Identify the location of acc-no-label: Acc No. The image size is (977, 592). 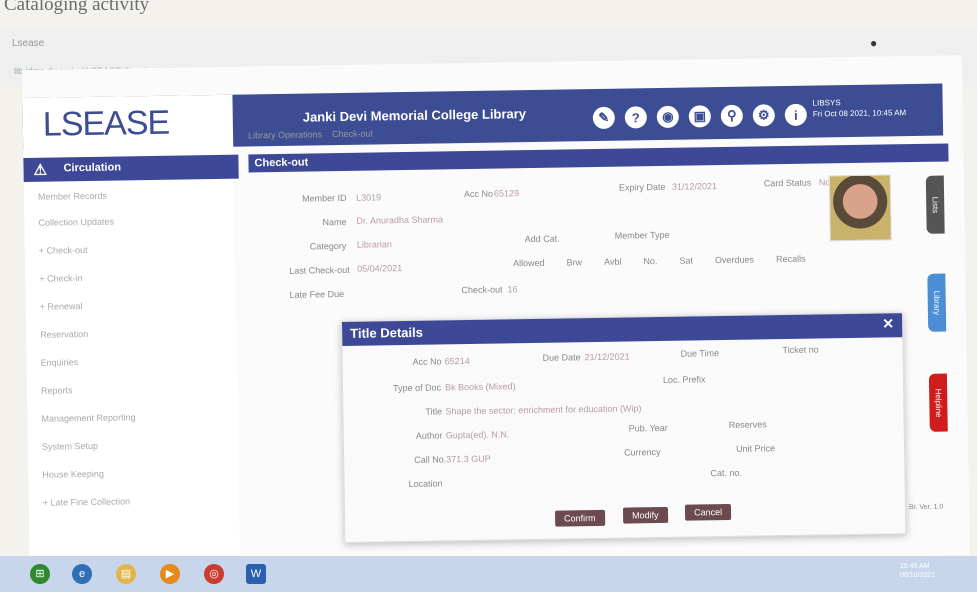
(478, 194).